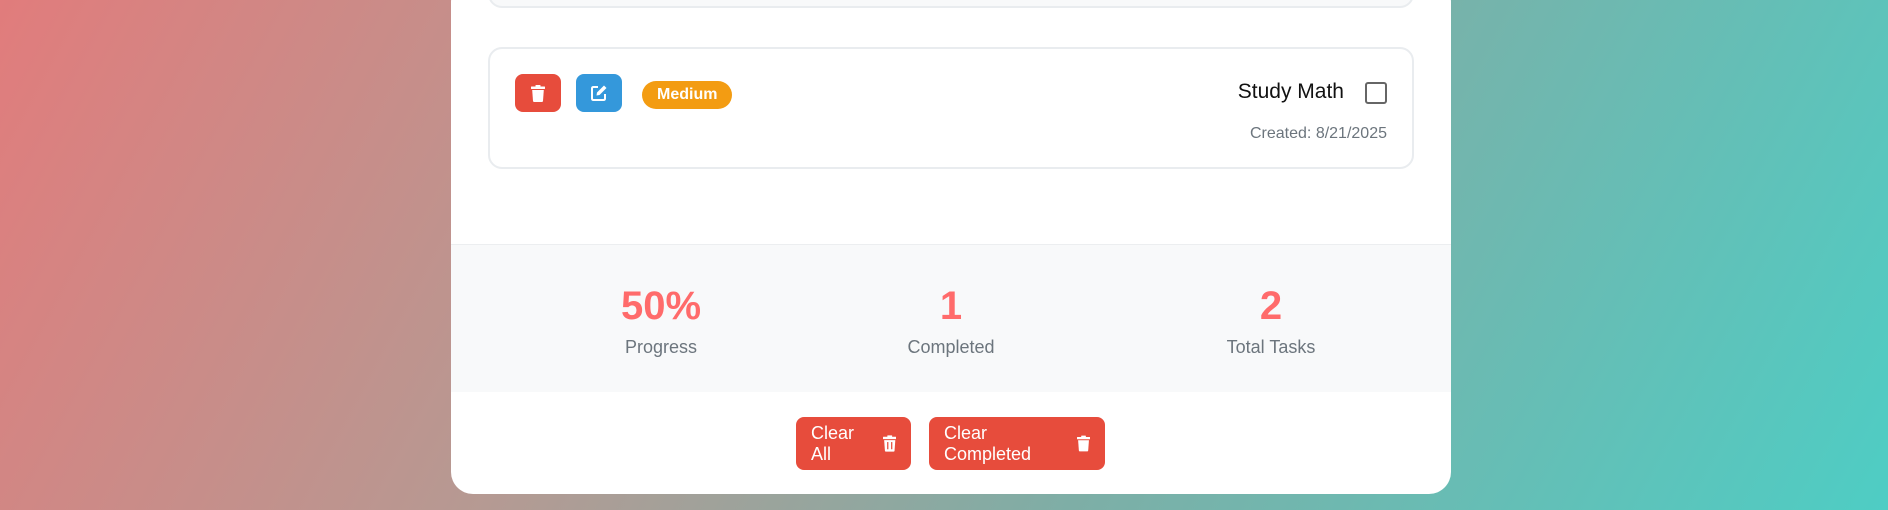  Describe the element at coordinates (1271, 347) in the screenshot. I see `stat-total-label: Total Tasks` at that location.